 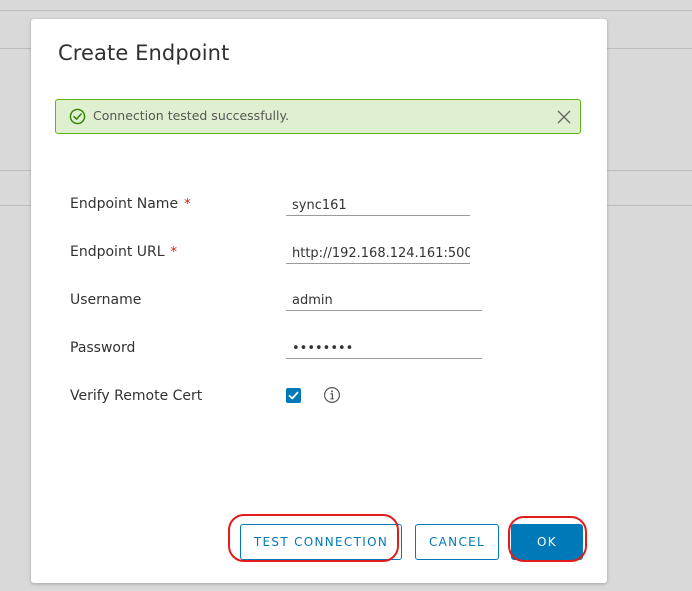 What do you see at coordinates (332, 395) in the screenshot?
I see `info-icon` at bounding box center [332, 395].